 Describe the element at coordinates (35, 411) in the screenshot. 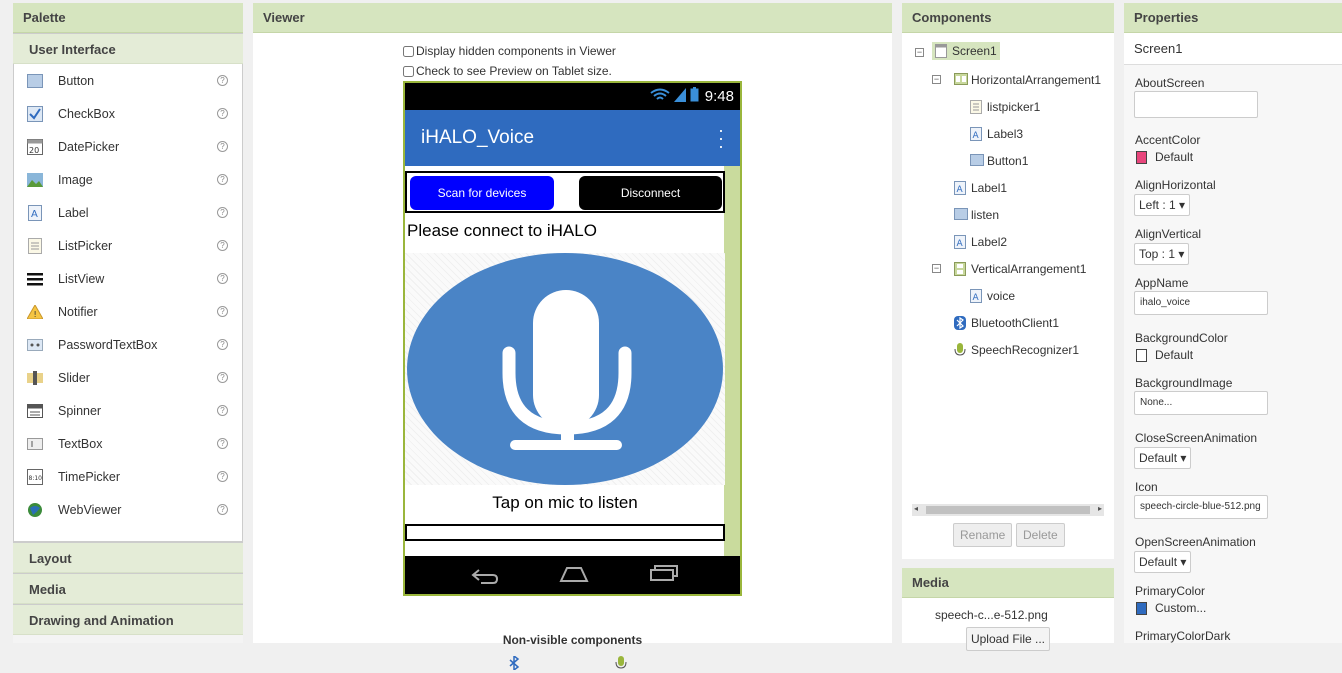

I see `spinner-icon` at that location.